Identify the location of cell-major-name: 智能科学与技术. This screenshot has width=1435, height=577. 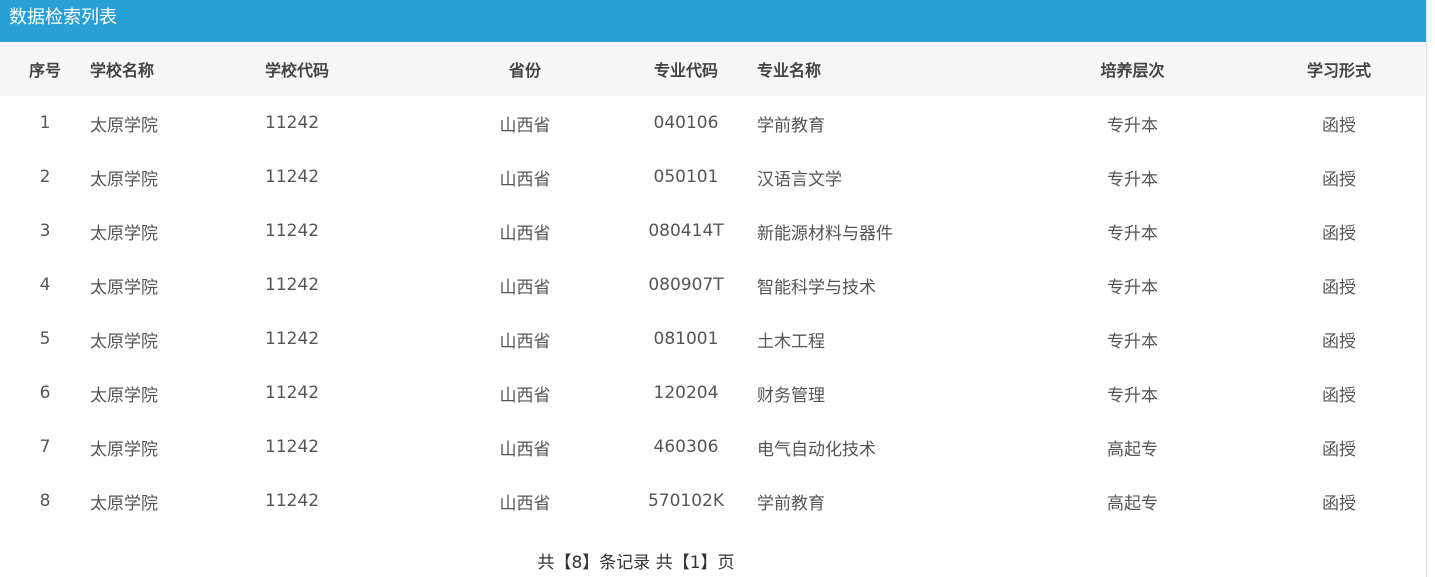
(816, 287).